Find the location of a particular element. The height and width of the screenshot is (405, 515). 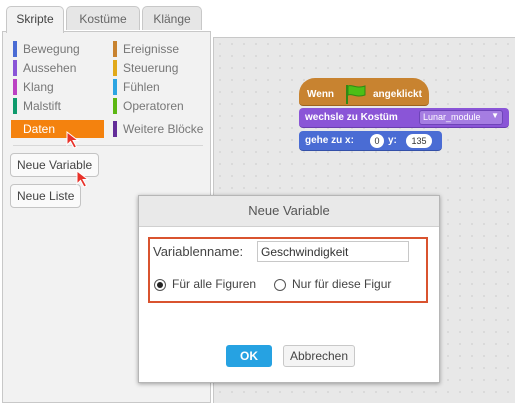

category-label: Malstift is located at coordinates (42, 106).